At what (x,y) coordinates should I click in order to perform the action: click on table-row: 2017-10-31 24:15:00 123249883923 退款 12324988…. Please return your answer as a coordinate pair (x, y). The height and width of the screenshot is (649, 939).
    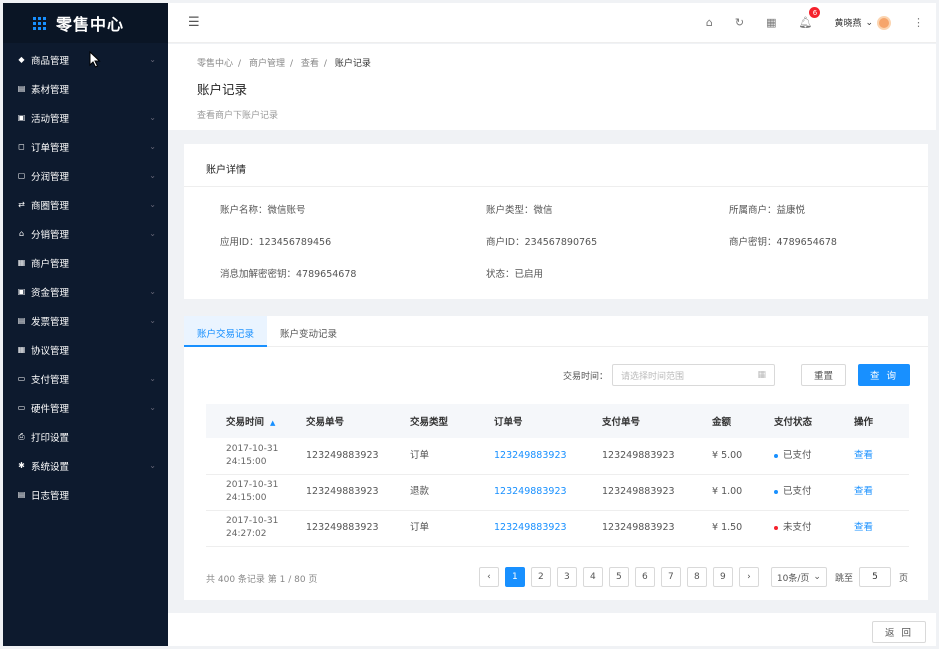
    Looking at the image, I should click on (557, 492).